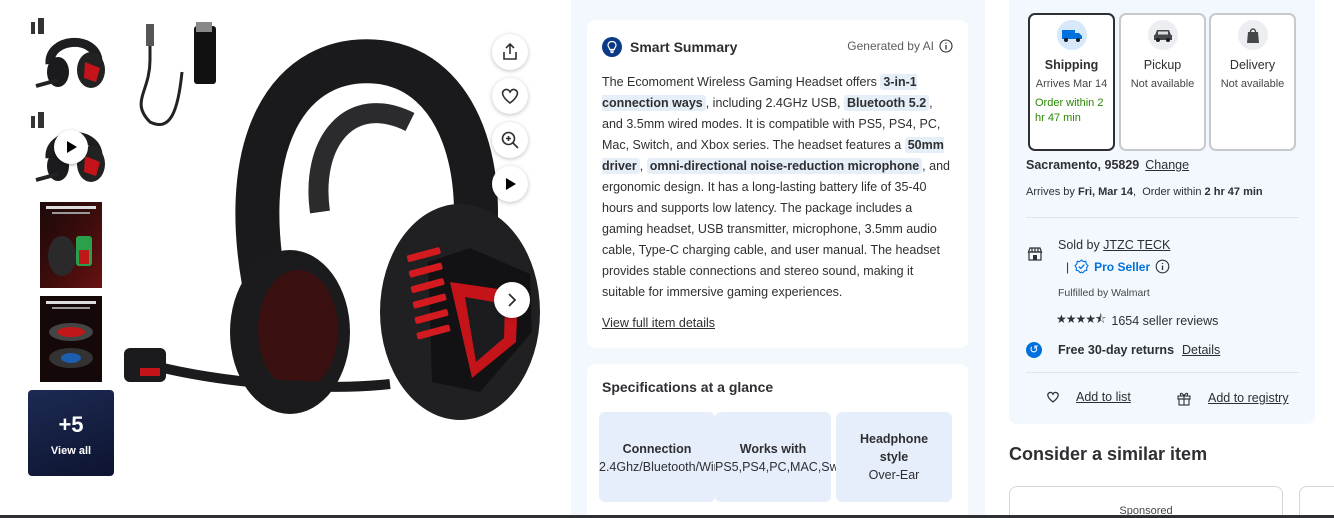  I want to click on gift-icon, so click(1184, 399).